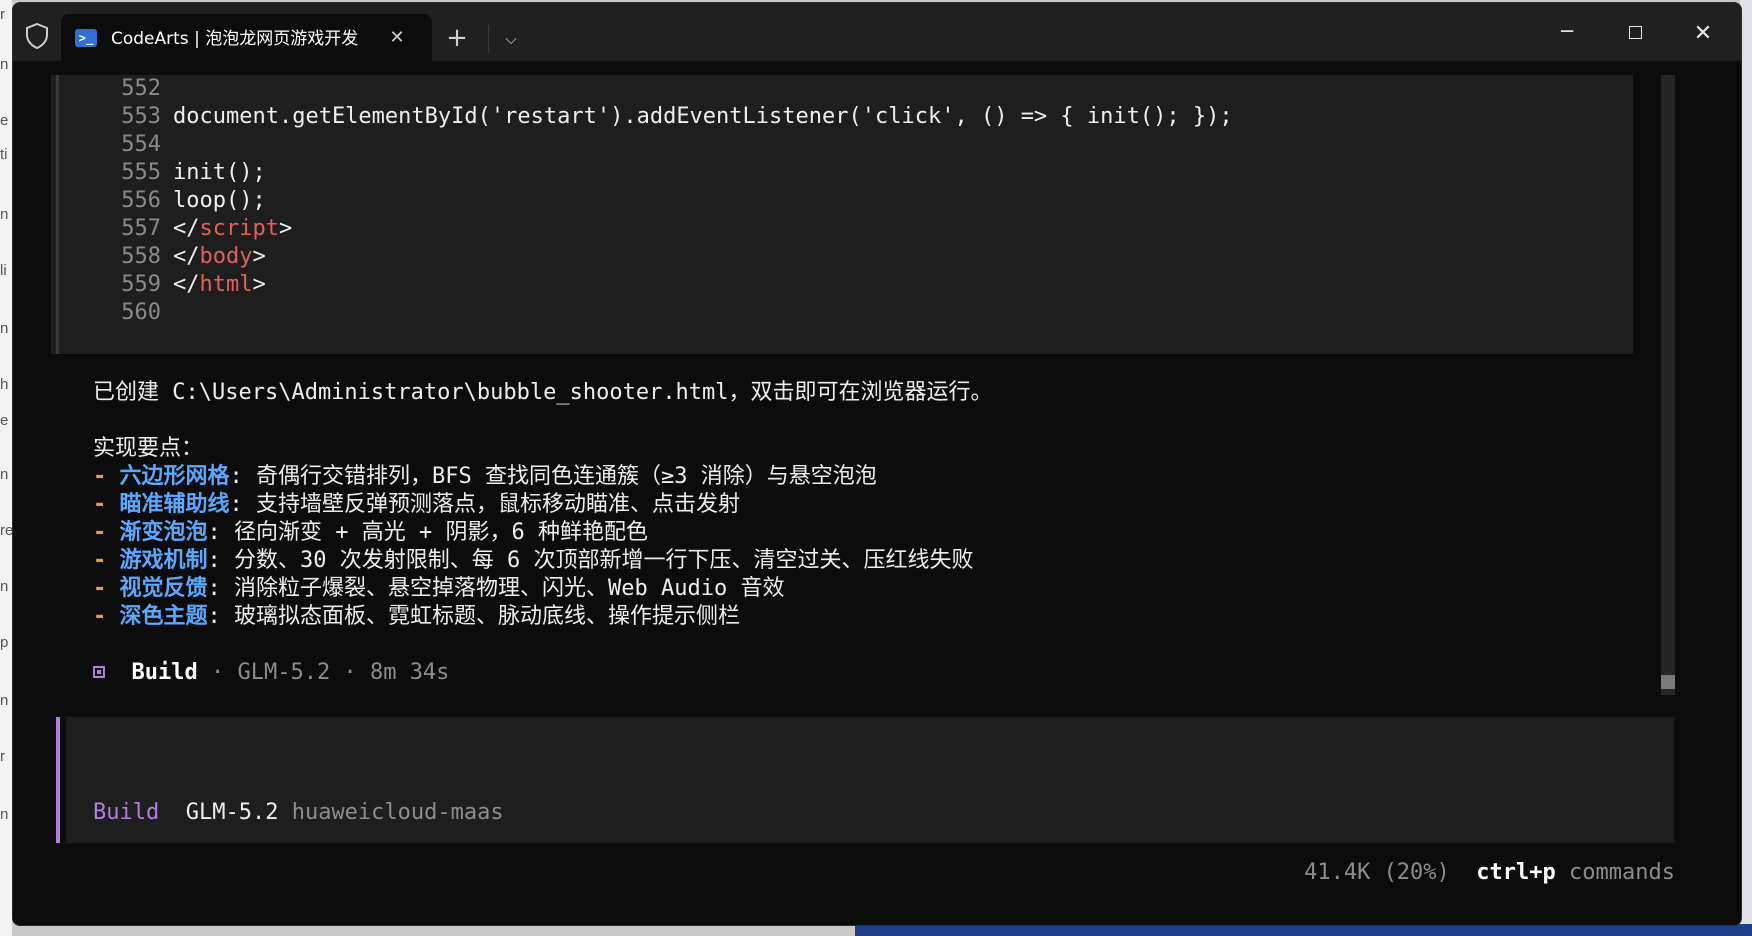 This screenshot has width=1752, height=936. What do you see at coordinates (1622, 872) in the screenshot?
I see `shortcut-label: commands` at bounding box center [1622, 872].